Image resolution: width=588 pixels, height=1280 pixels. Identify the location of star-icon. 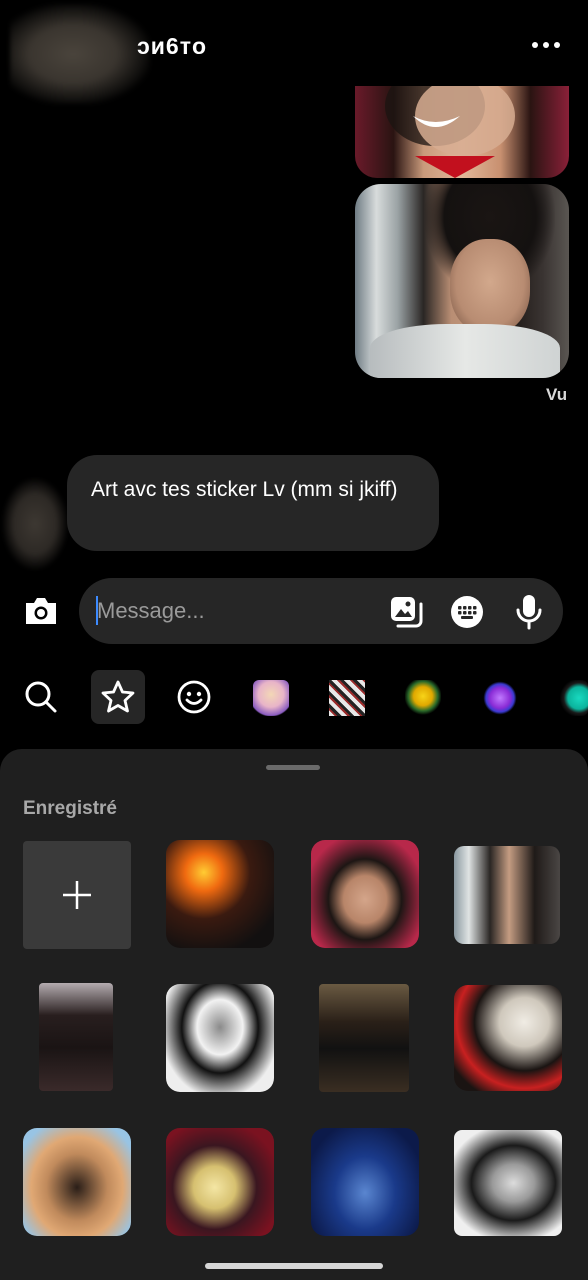
(118, 696).